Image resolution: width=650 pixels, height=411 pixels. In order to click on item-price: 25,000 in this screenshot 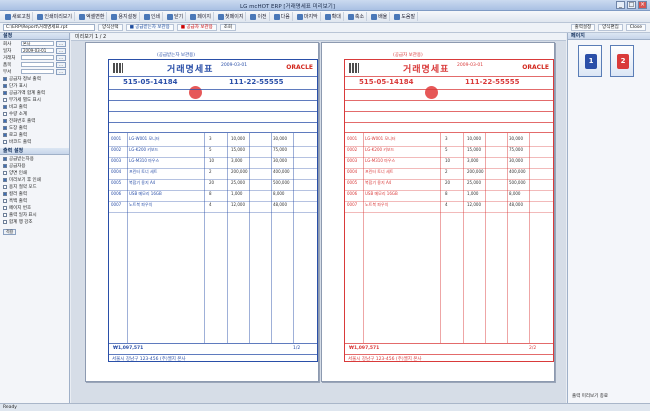, I will do `click(238, 182)`.